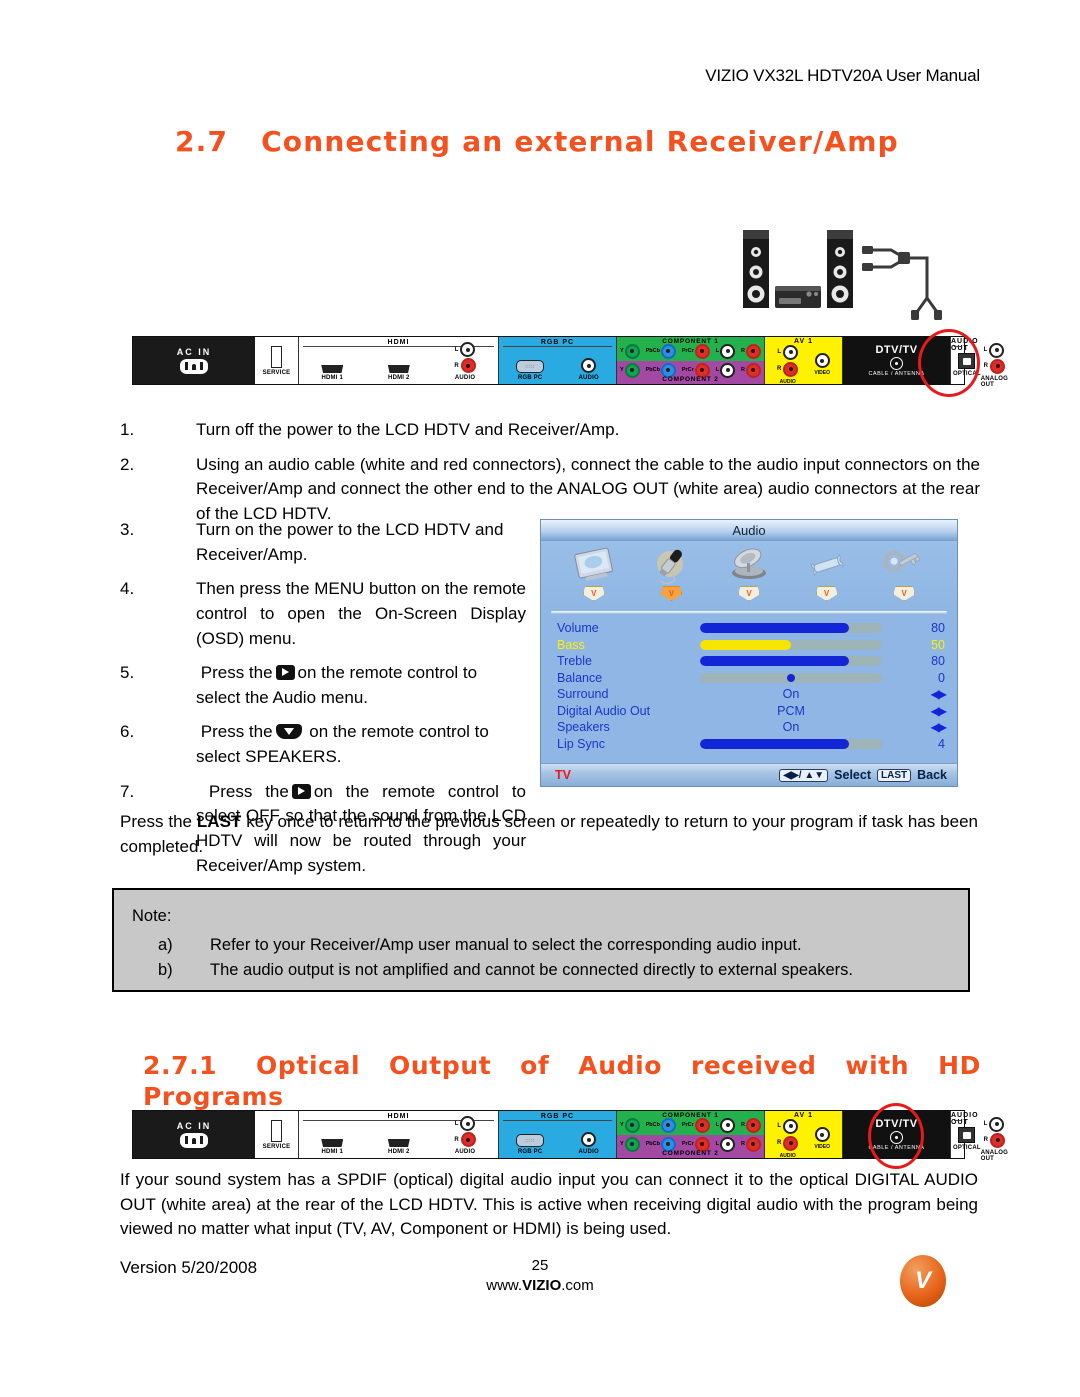 The image size is (1080, 1397). Describe the element at coordinates (399, 1134) in the screenshot. I see `hdmi-block: HDMI HDMI 1 HDMI 2 L R AUDIO` at that location.